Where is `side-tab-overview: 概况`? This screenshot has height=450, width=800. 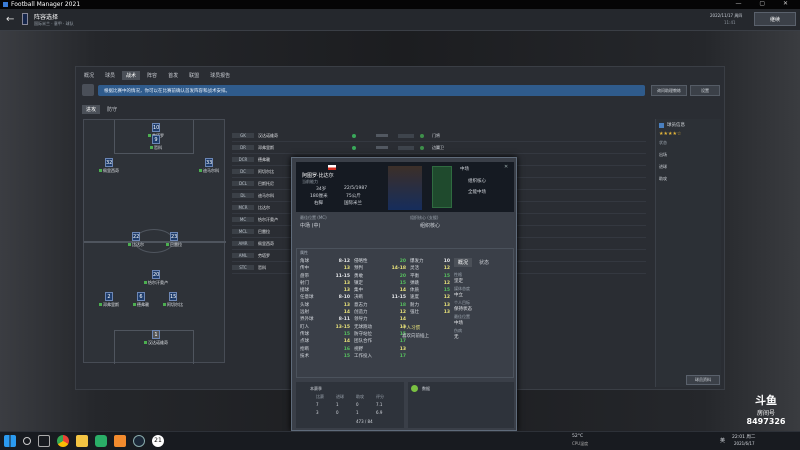
side-tab-overview: 概况 is located at coordinates (463, 262).